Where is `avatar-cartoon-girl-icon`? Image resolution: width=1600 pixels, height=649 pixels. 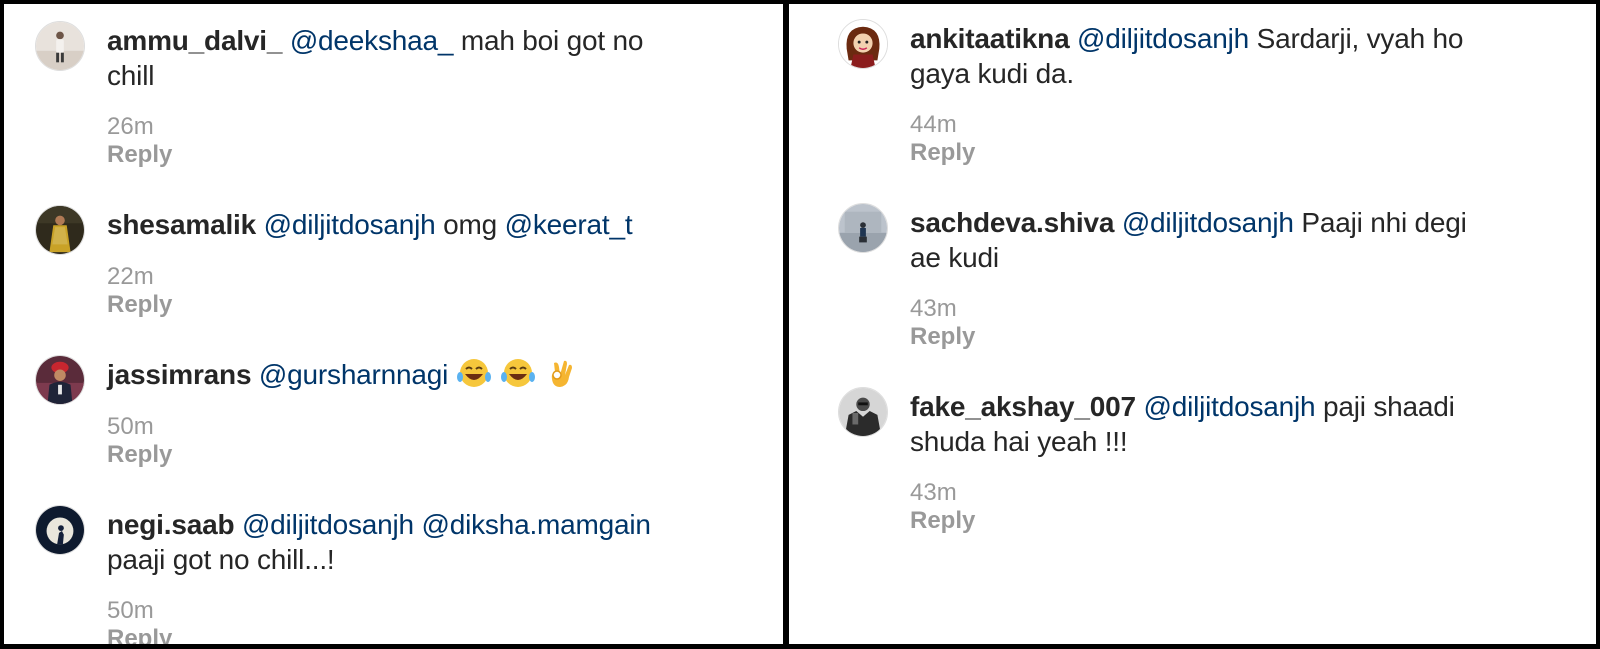
avatar-cartoon-girl-icon is located at coordinates (863, 44).